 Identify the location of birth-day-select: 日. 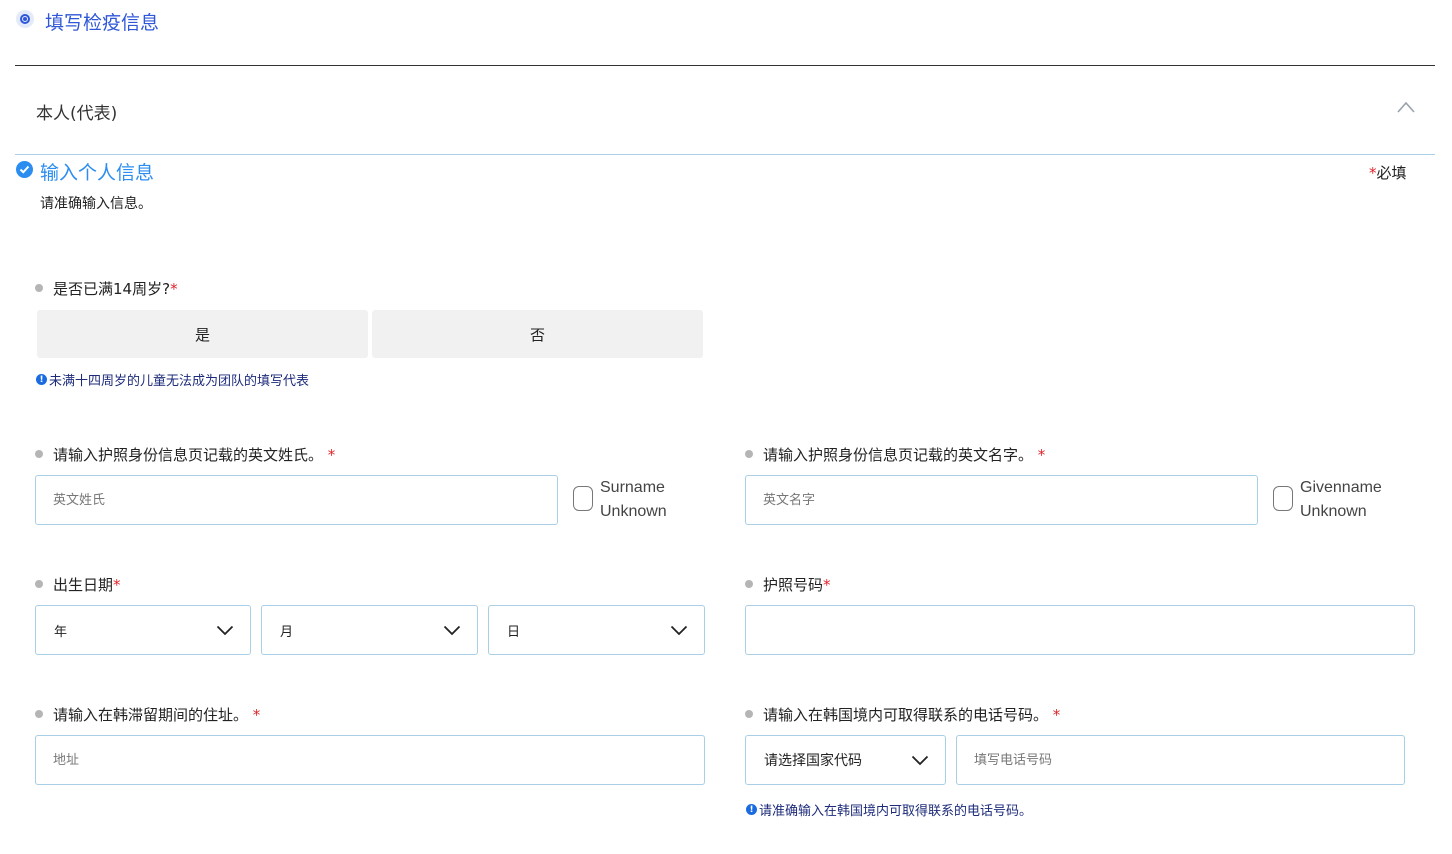
(596, 630).